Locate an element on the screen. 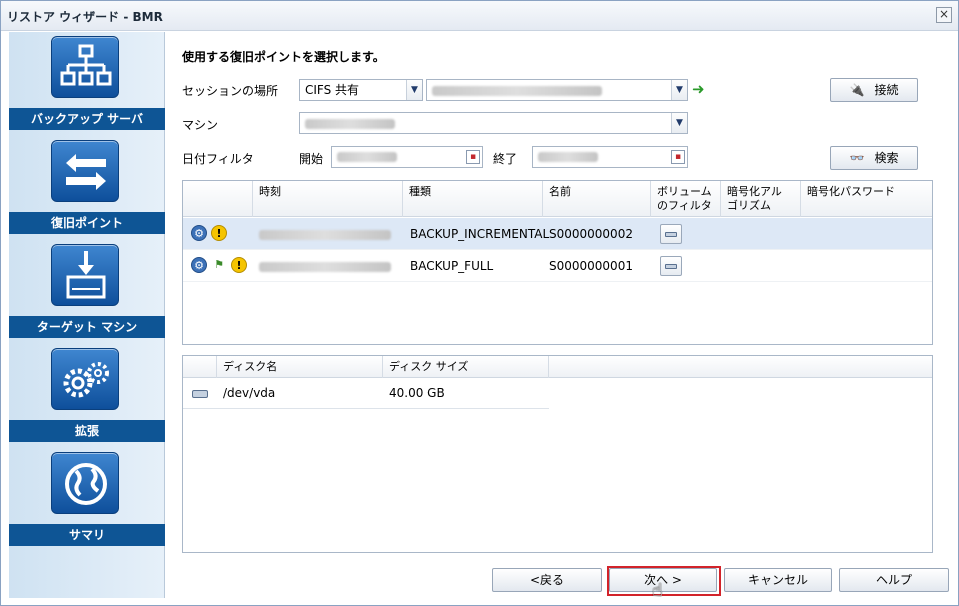 This screenshot has width=959, height=606. table-header: 時刻 種類 名前 ボリューム のフィルタ 暗号化アル ゴリズム 暗号化パスワード is located at coordinates (557, 199).